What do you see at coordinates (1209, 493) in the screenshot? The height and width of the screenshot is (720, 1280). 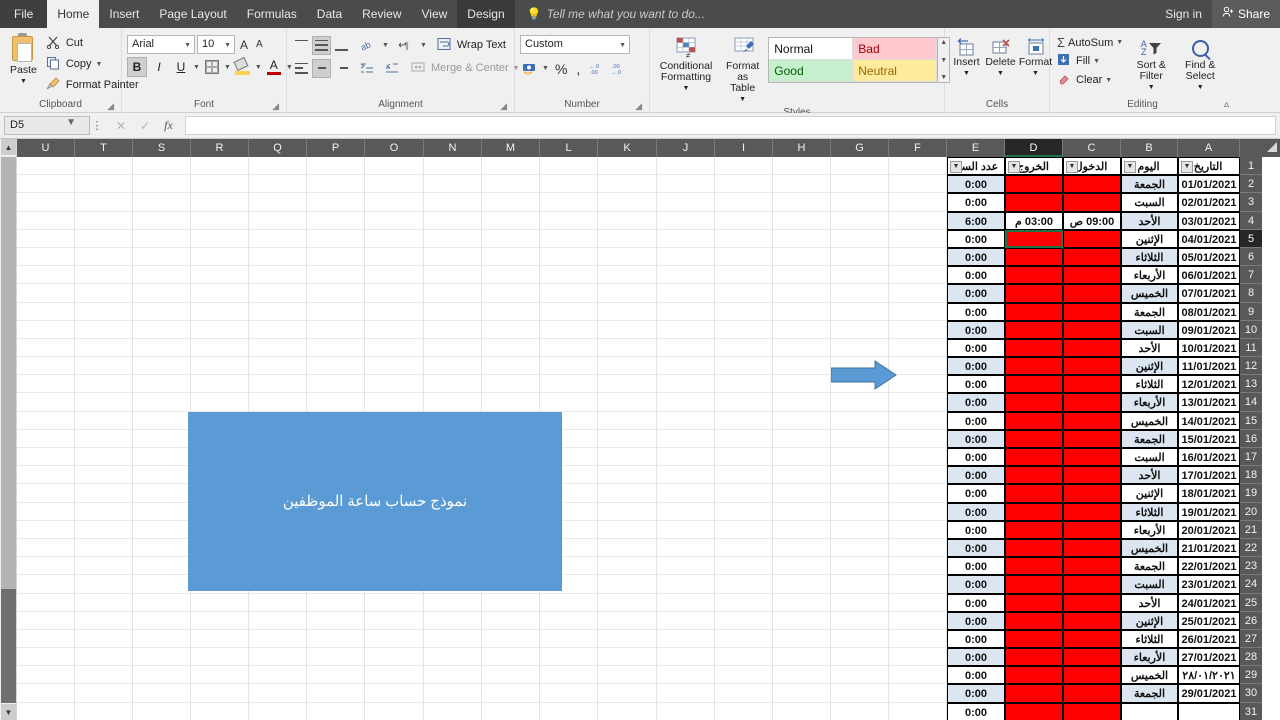 I see `cell-A19: 18/01/2021` at bounding box center [1209, 493].